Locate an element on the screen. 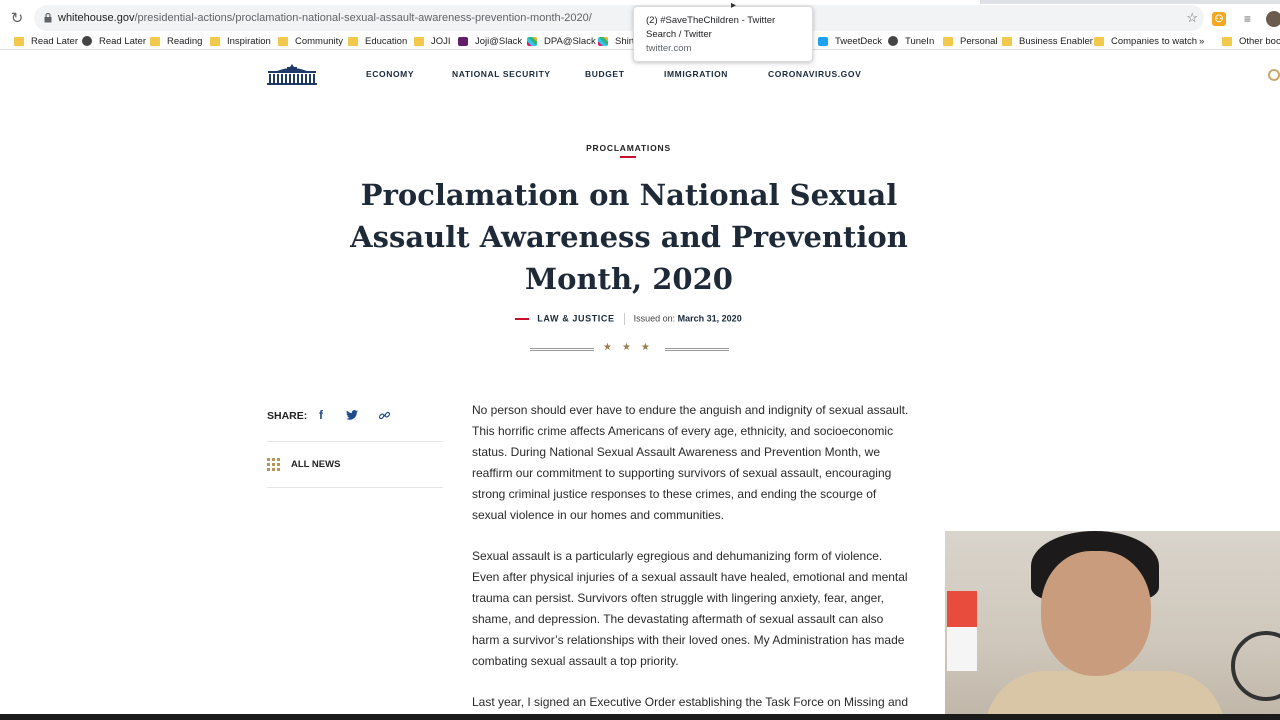 The height and width of the screenshot is (720, 1280). flag-in-background is located at coordinates (962, 631).